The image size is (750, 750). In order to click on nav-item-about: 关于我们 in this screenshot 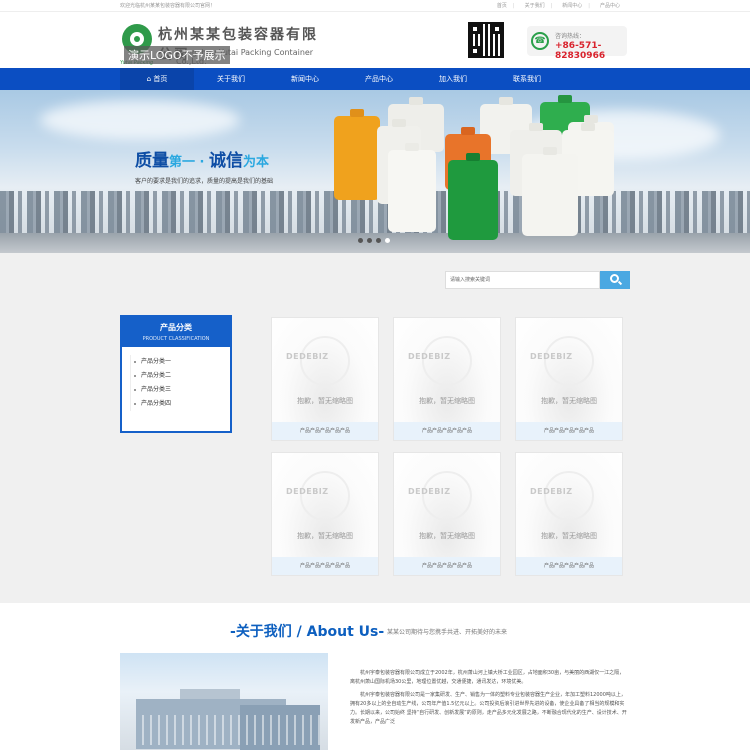, I will do `click(231, 79)`.